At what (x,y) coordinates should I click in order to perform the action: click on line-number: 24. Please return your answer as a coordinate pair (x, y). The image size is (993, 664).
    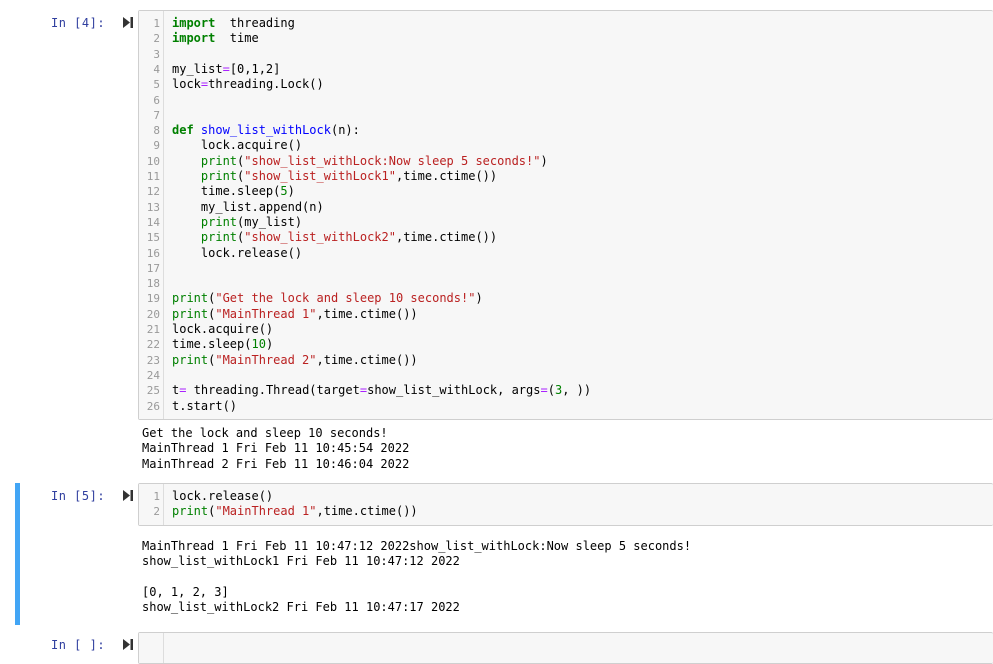
    Looking at the image, I should click on (153, 375).